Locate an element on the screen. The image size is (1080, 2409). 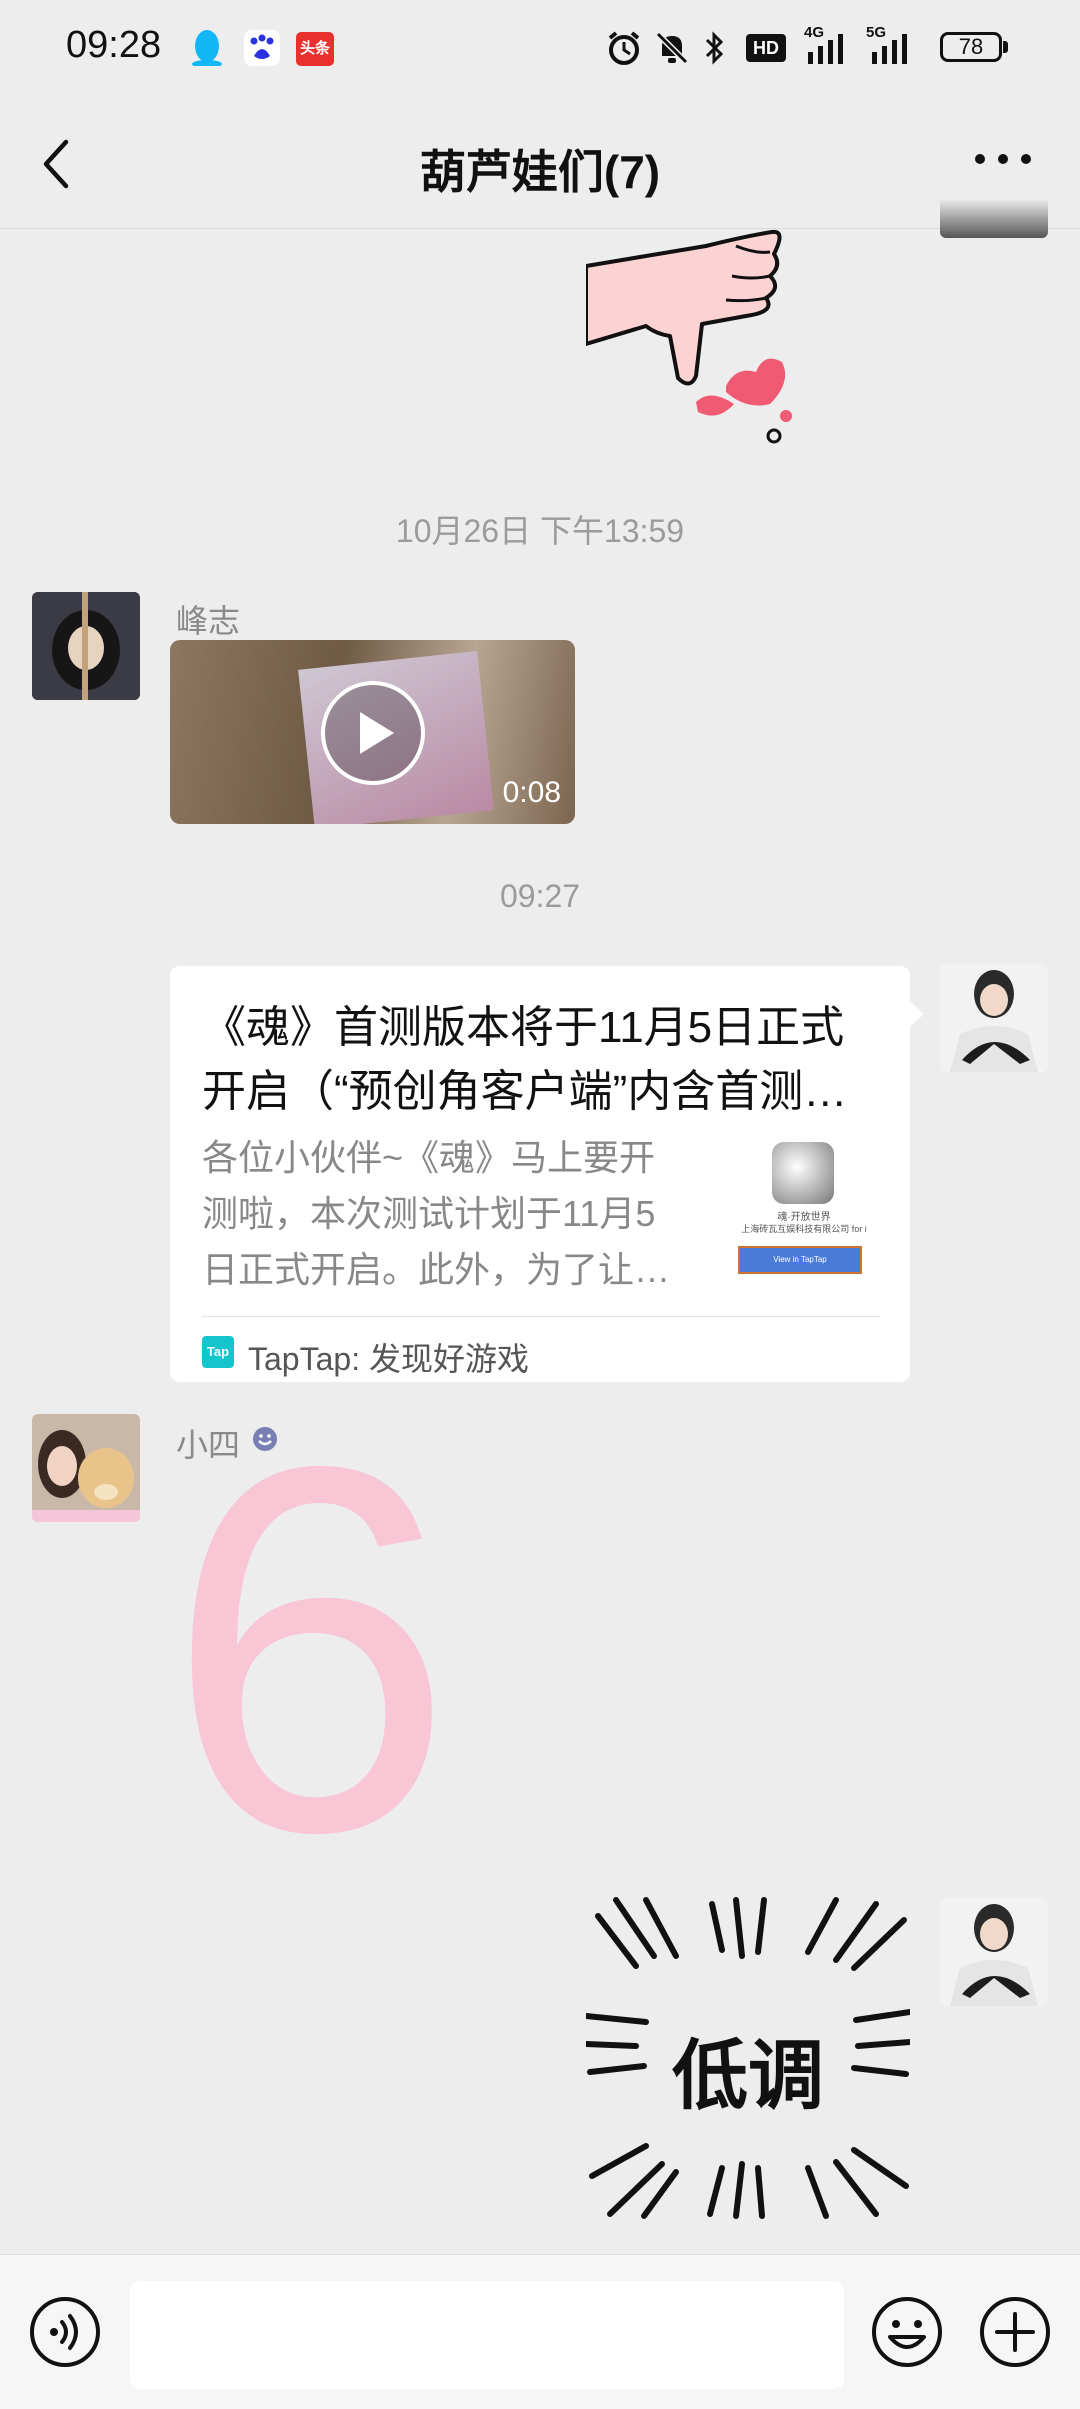
plus-icon is located at coordinates (1015, 2332).